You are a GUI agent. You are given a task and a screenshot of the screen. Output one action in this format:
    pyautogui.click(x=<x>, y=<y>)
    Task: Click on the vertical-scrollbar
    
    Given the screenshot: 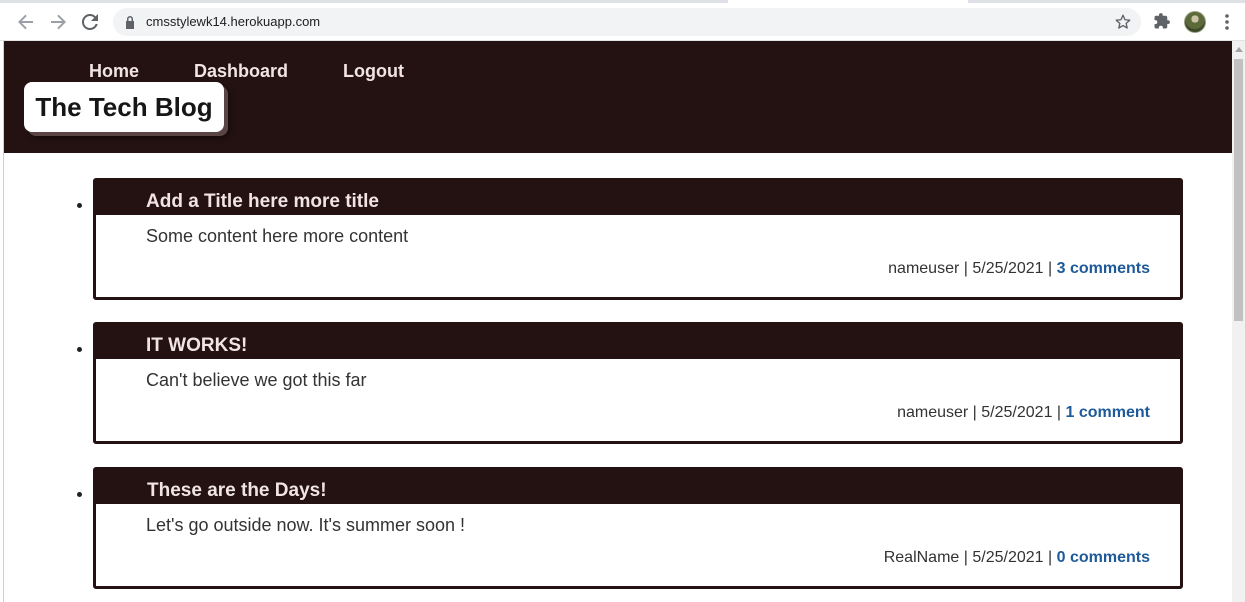 What is the action you would take?
    pyautogui.click(x=1238, y=321)
    